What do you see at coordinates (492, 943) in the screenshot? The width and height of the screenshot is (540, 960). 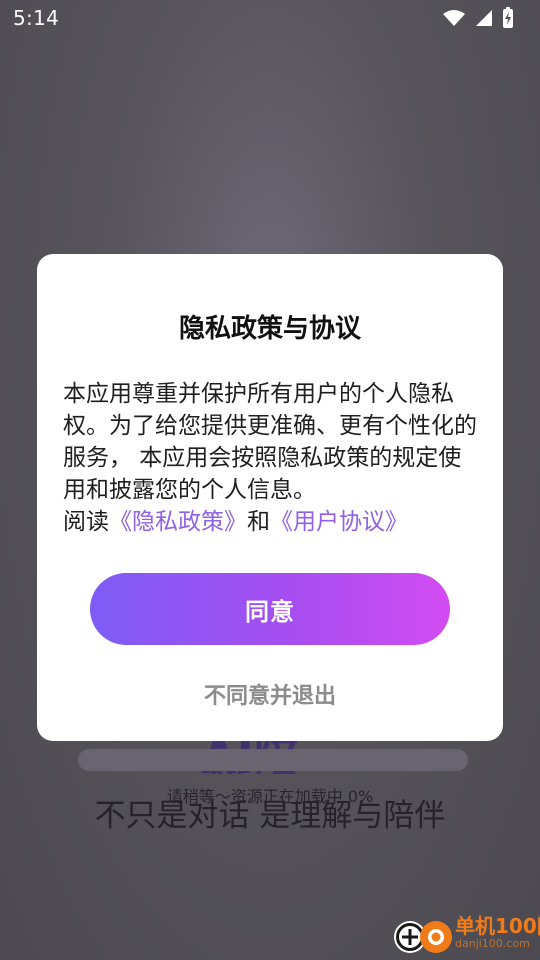 I see `watermark-url: danji100.com` at bounding box center [492, 943].